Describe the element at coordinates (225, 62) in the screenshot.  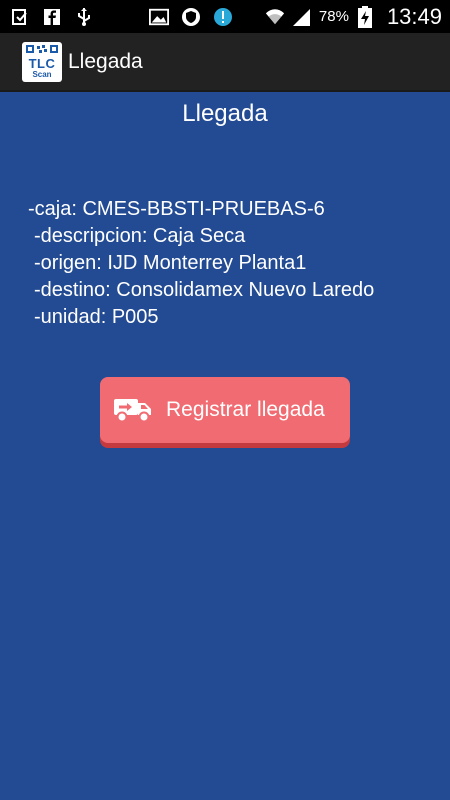
I see `action-bar: TLC Scan Llegada` at that location.